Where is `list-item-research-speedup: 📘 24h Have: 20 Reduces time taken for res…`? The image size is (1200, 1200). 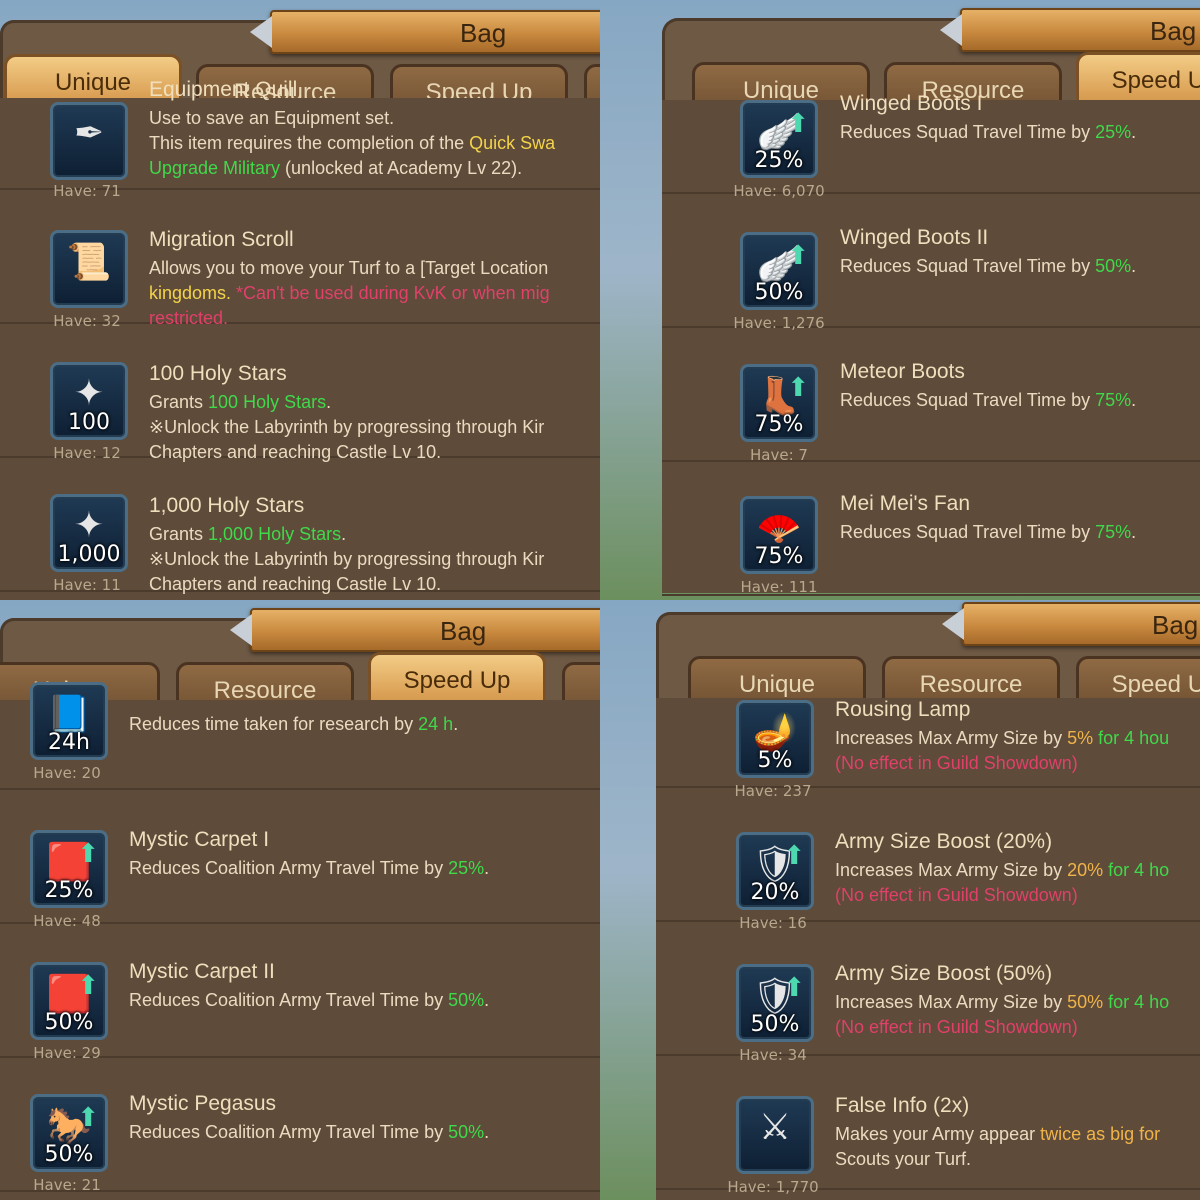
list-item-research-speedup: 📘 24h Have: 20 Reduces time taken for res… is located at coordinates (300, 724).